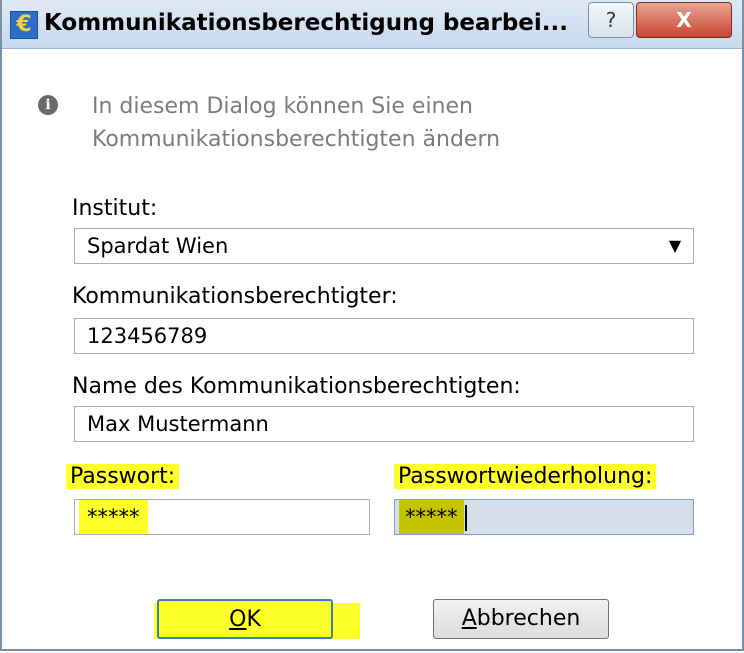 The image size is (744, 653). Describe the element at coordinates (158, 246) in the screenshot. I see `institut-select-value: Spardat Wien` at that location.